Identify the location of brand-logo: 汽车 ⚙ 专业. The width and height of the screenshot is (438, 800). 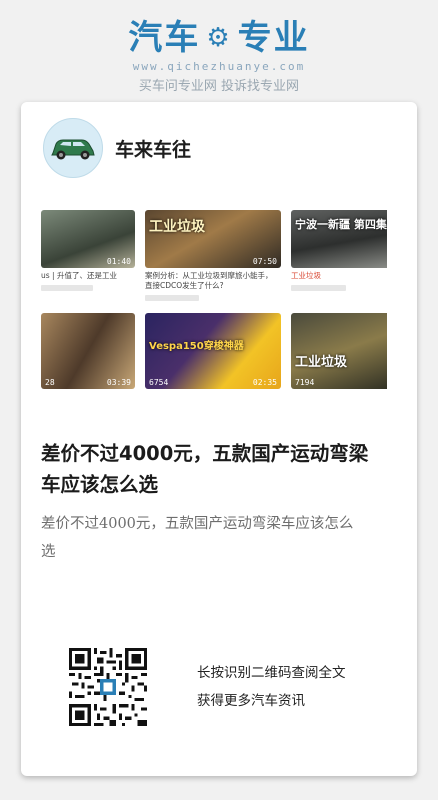
(218, 38).